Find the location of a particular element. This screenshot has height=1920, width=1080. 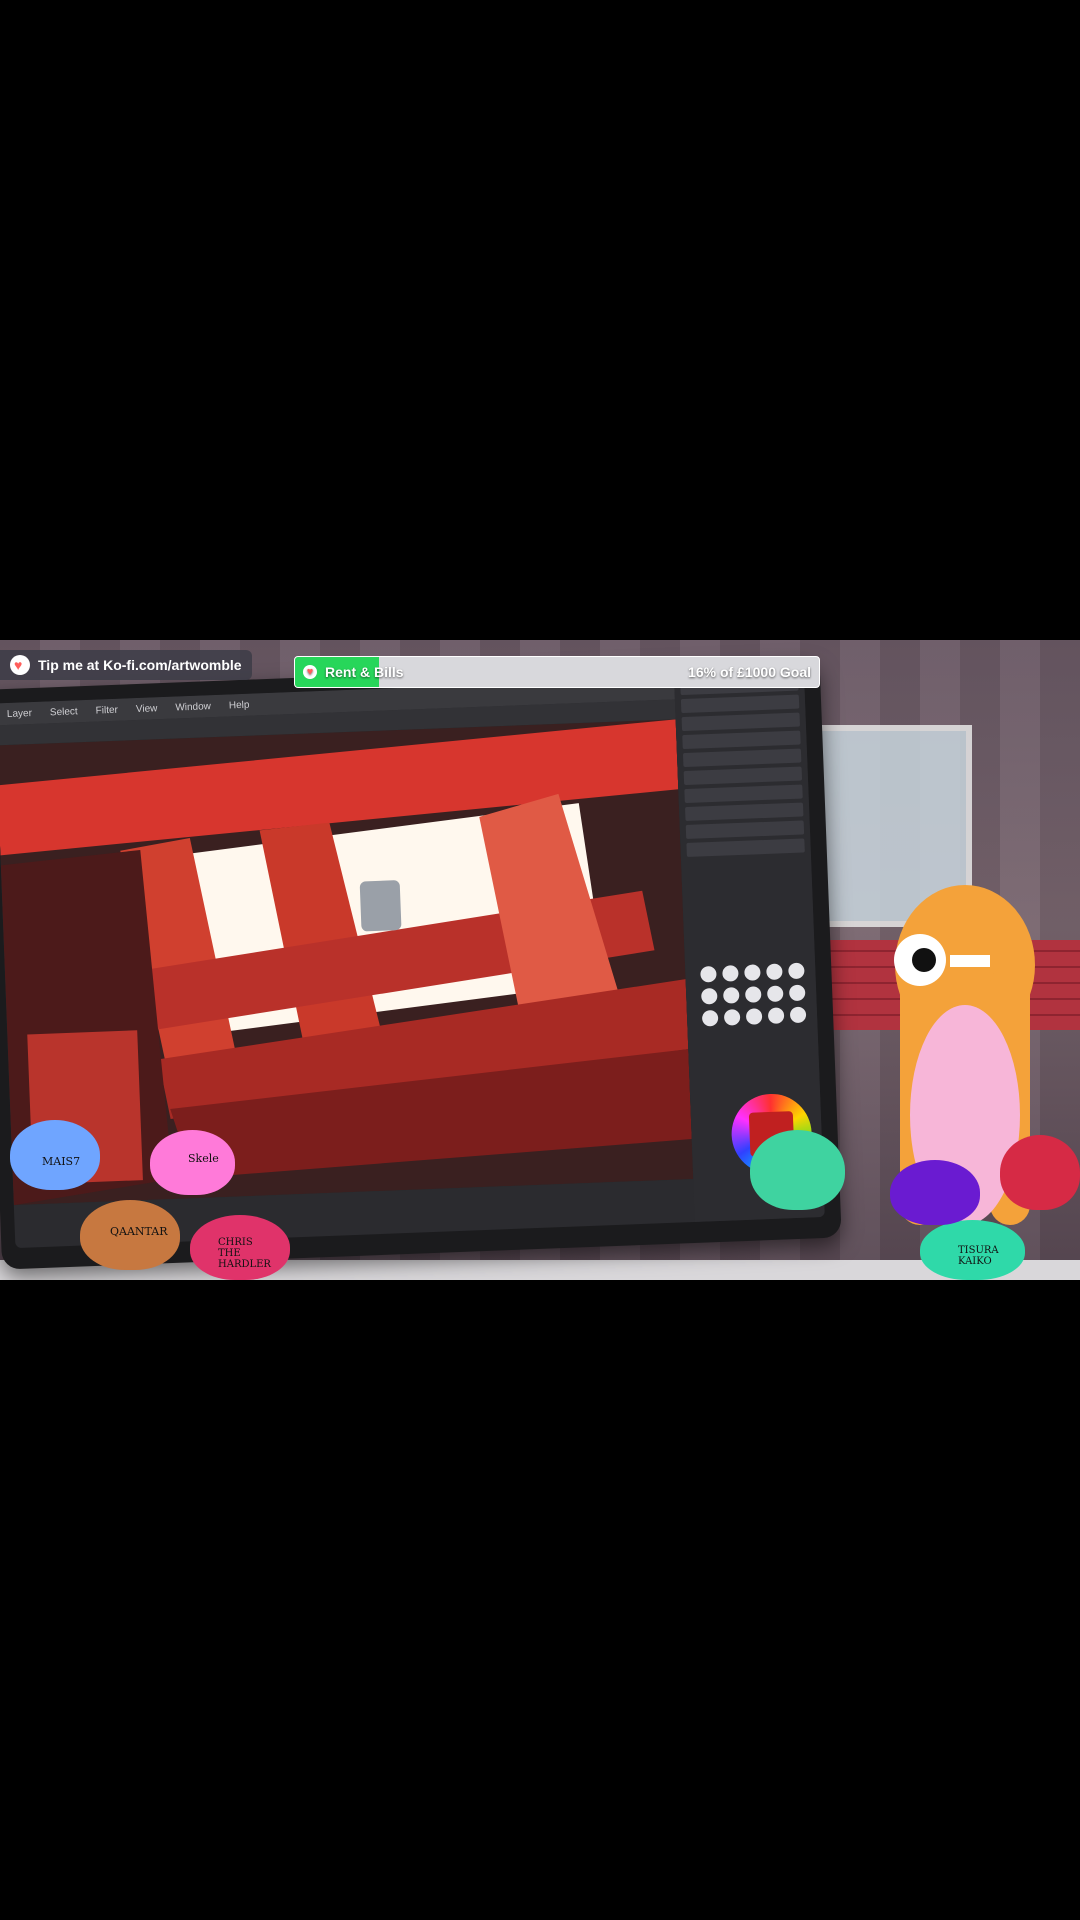

mug is located at coordinates (380, 906).